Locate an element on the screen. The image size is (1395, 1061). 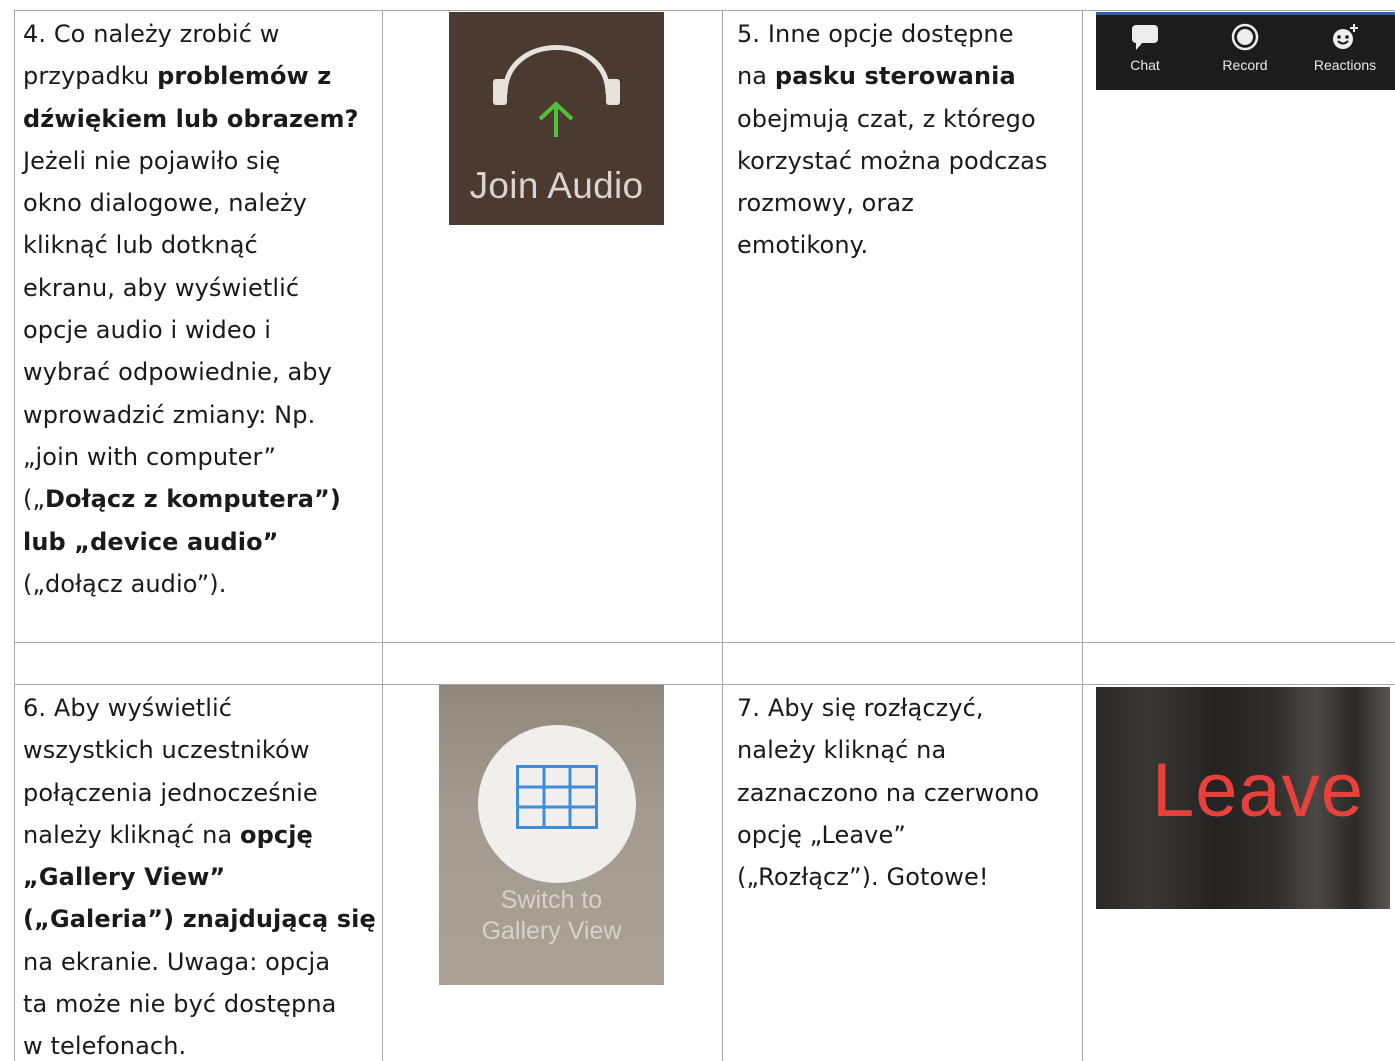
text-run: („Rozłącz”). Gotowe! is located at coordinates (863, 877).